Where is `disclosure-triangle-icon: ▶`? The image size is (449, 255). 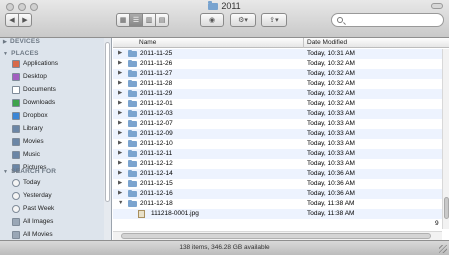 disclosure-triangle-icon: ▶ is located at coordinates (5, 41).